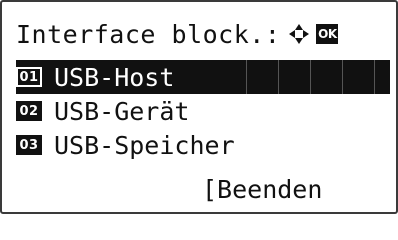 The width and height of the screenshot is (398, 240). Describe the element at coordinates (327, 34) in the screenshot. I see `ok-key-icon: OK` at that location.